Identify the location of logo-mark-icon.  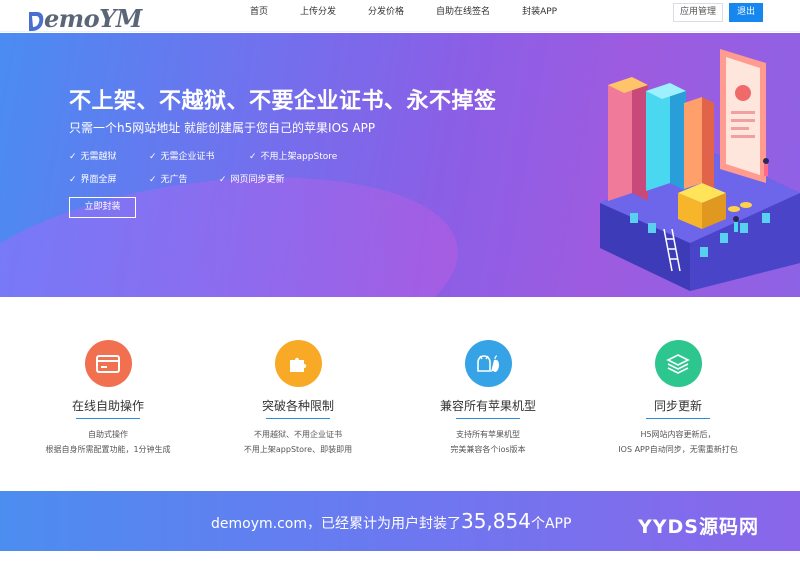
(36, 21).